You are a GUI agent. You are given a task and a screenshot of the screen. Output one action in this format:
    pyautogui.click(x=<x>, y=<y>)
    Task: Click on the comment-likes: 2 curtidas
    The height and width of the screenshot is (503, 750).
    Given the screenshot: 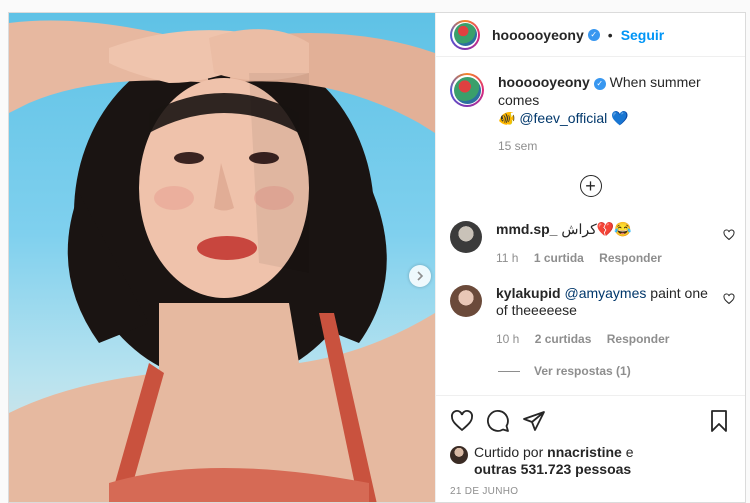 What is the action you would take?
    pyautogui.click(x=563, y=339)
    